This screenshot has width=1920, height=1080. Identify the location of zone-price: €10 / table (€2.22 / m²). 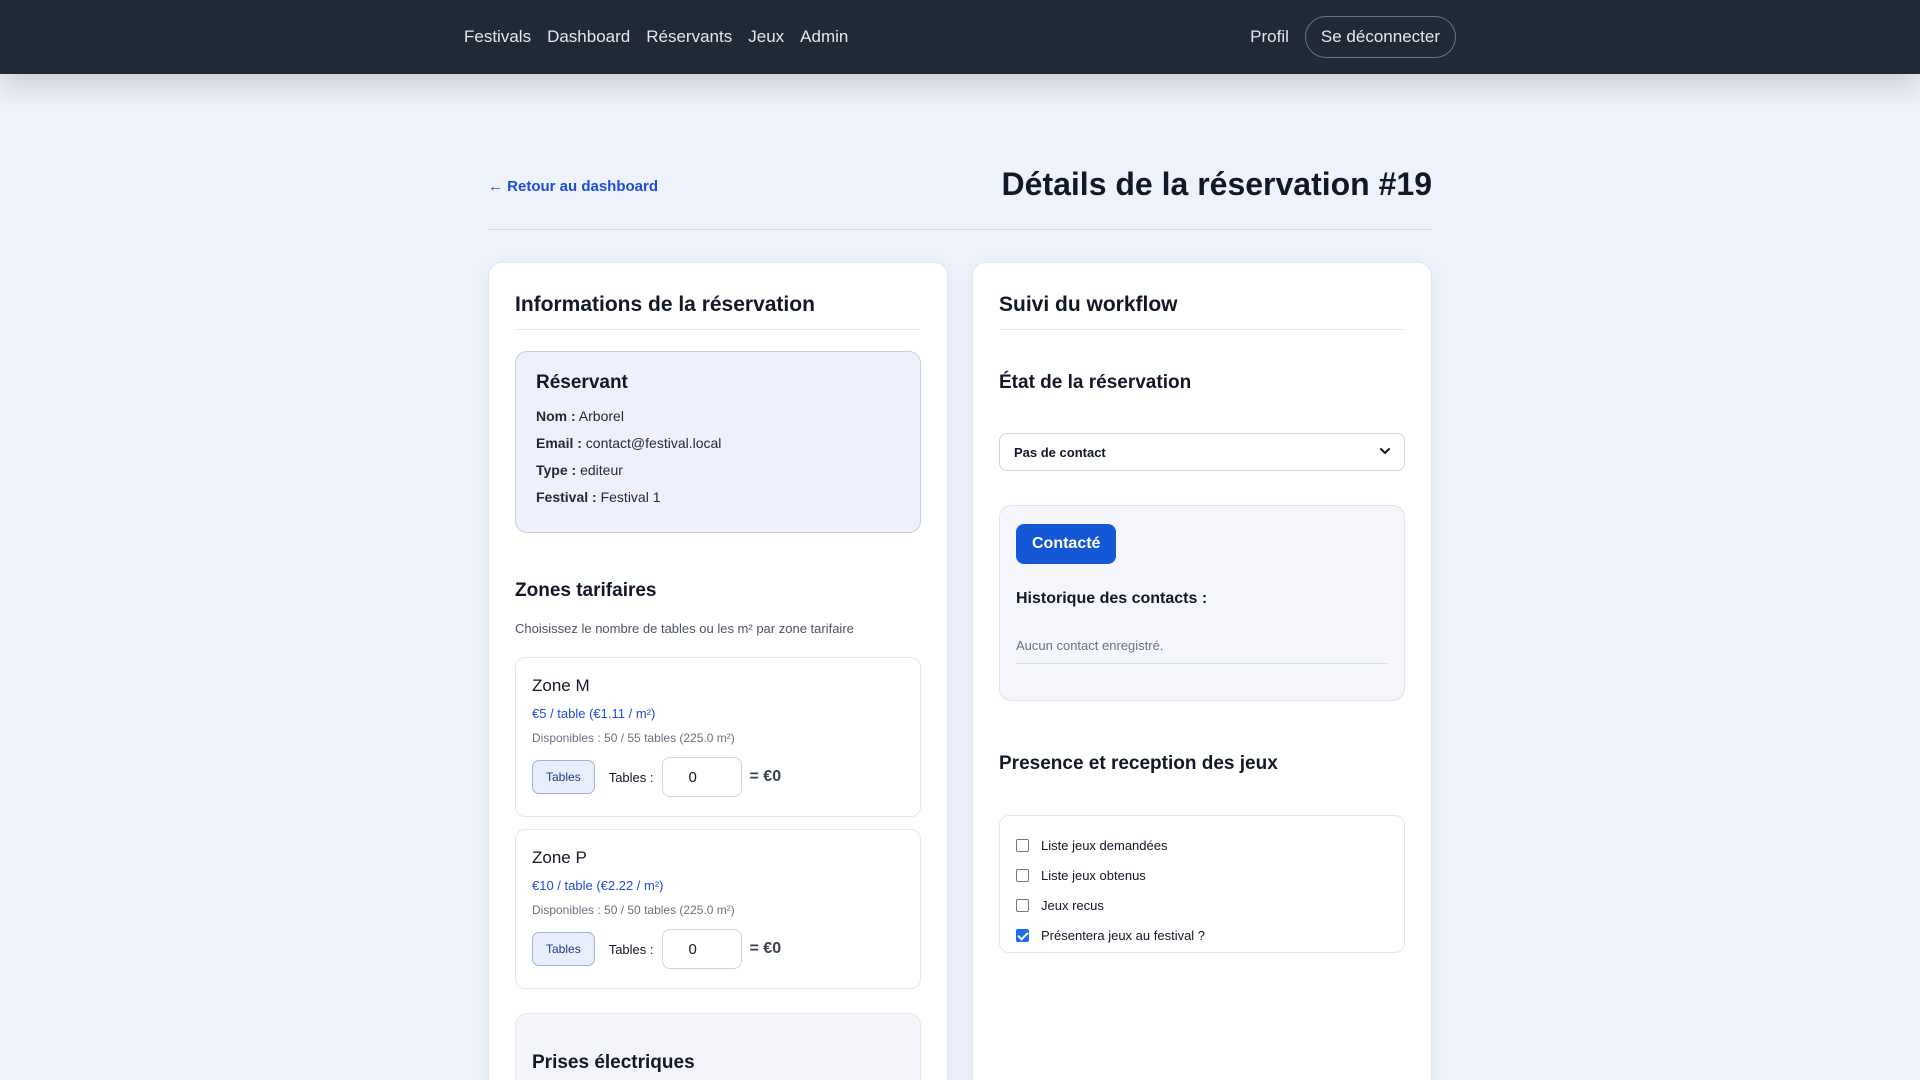
(598, 885).